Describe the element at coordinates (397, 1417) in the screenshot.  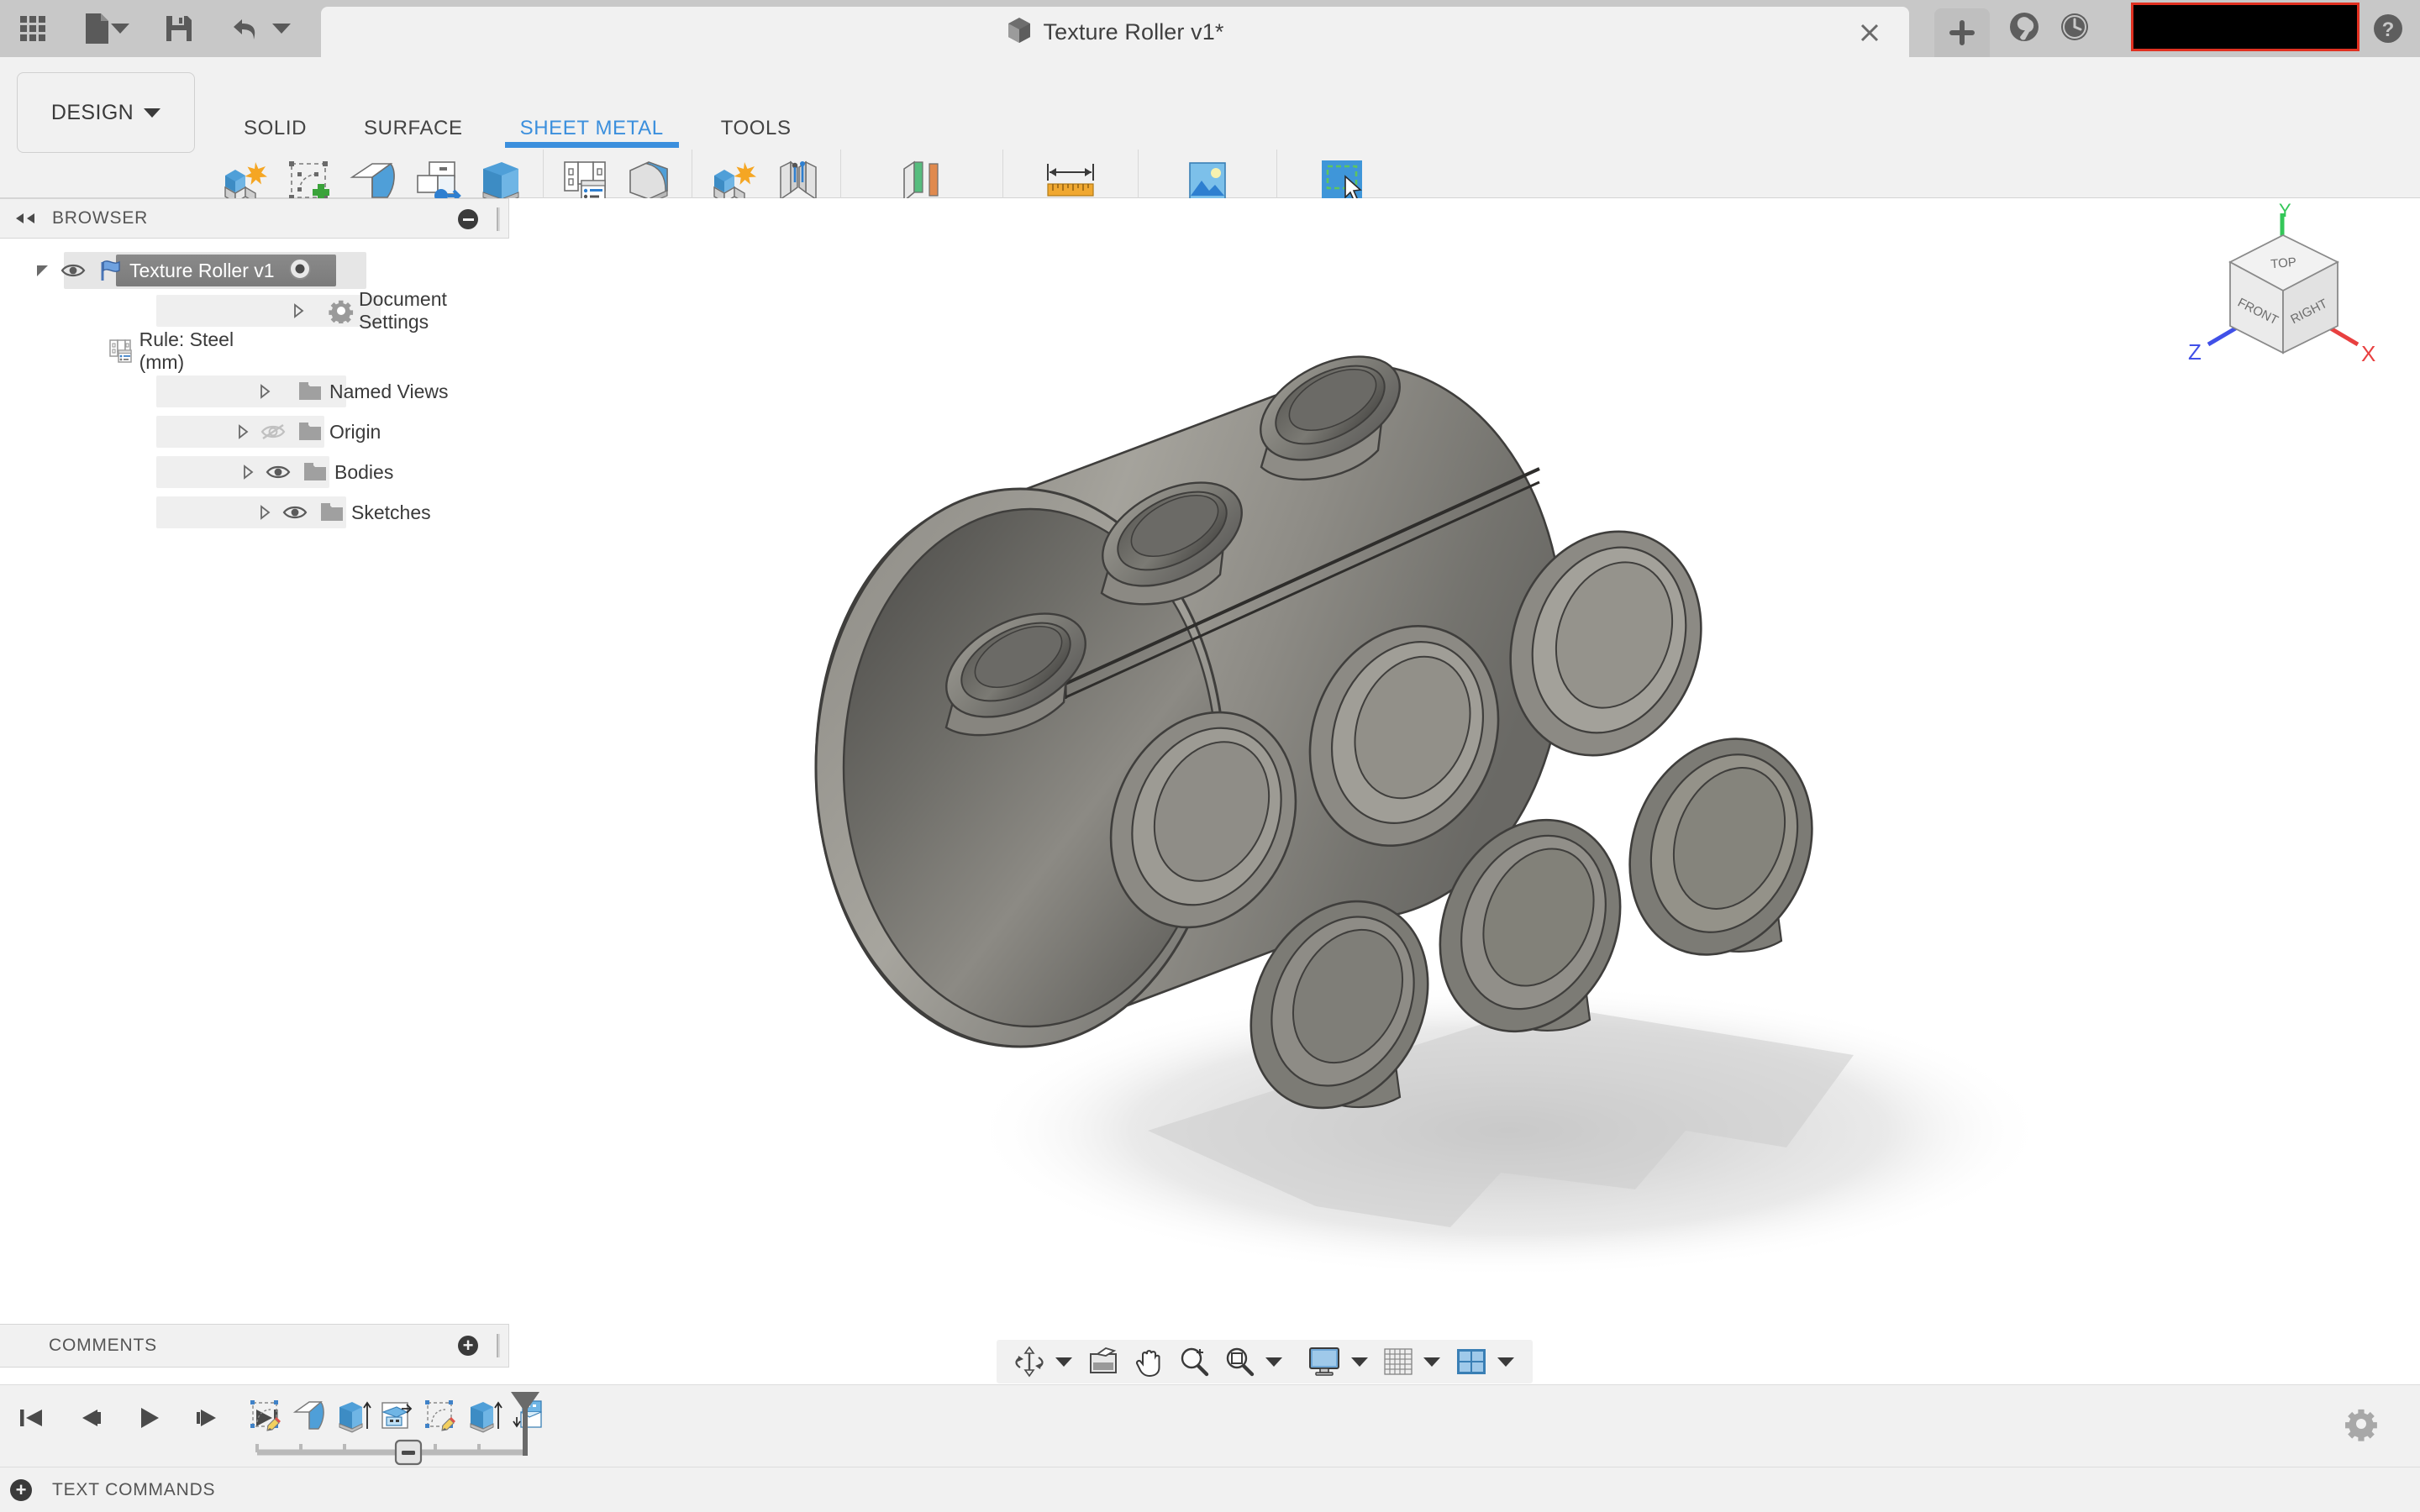
I see `timeline-flat-pattern-feature` at that location.